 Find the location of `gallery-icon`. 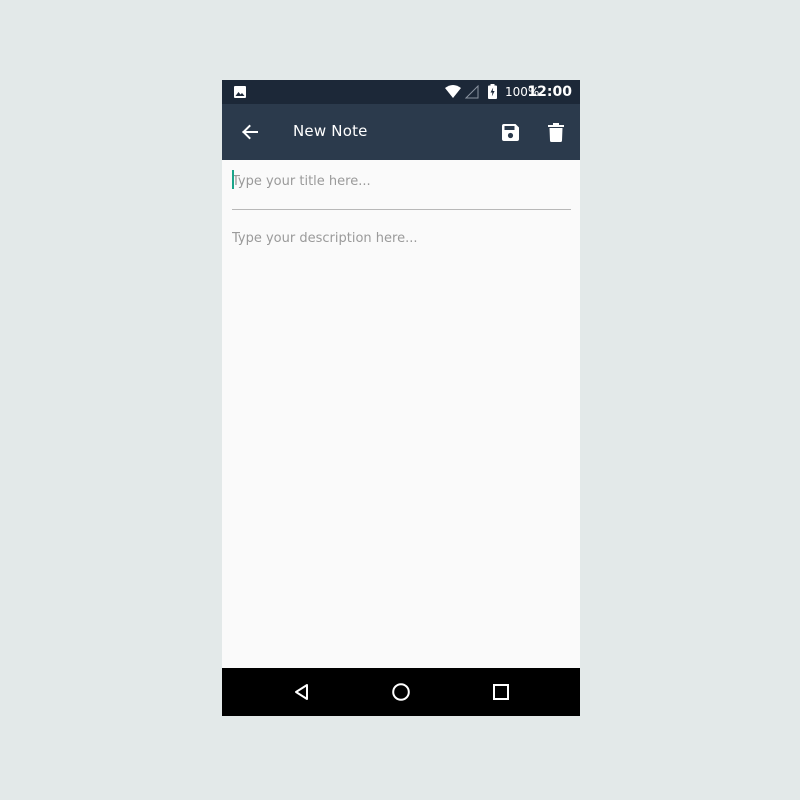

gallery-icon is located at coordinates (240, 92).